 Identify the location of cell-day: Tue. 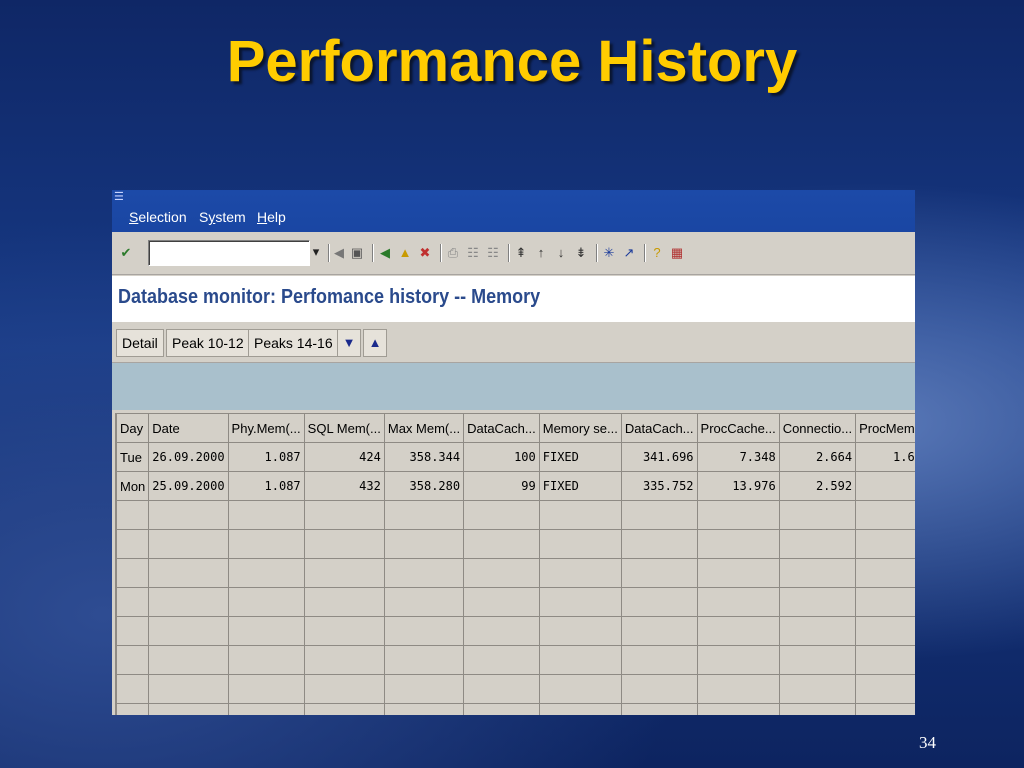
(132, 457).